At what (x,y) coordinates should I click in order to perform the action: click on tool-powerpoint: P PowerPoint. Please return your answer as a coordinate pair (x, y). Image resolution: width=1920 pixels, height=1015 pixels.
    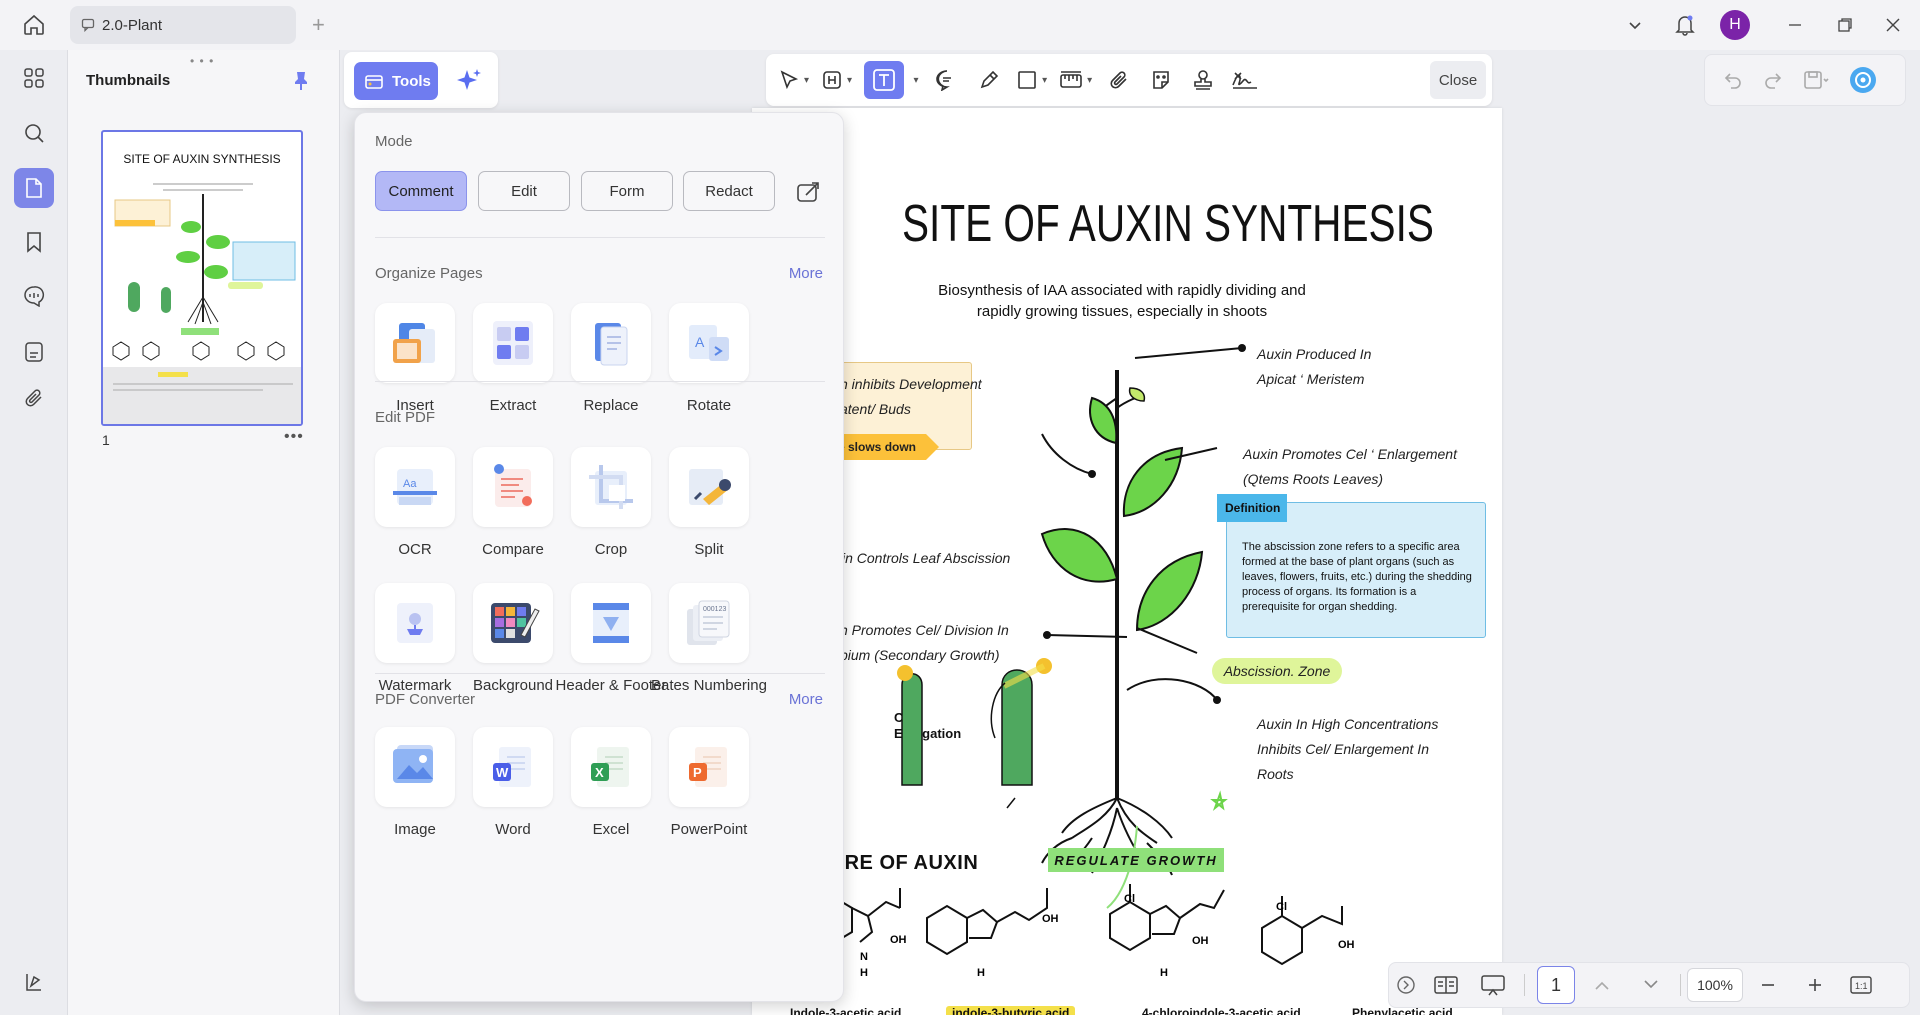
    Looking at the image, I should click on (709, 783).